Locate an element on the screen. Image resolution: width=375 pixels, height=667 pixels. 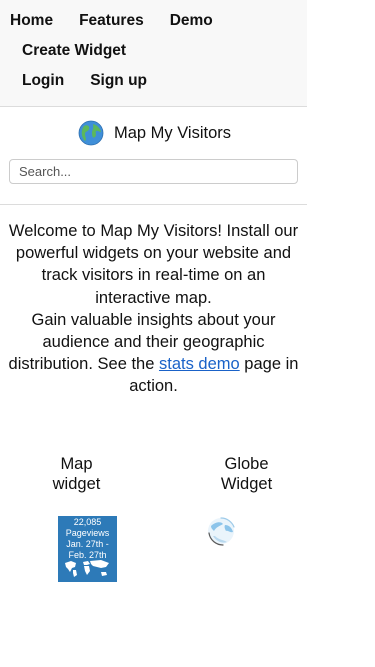
site-title: Map My Visitors is located at coordinates (172, 132).